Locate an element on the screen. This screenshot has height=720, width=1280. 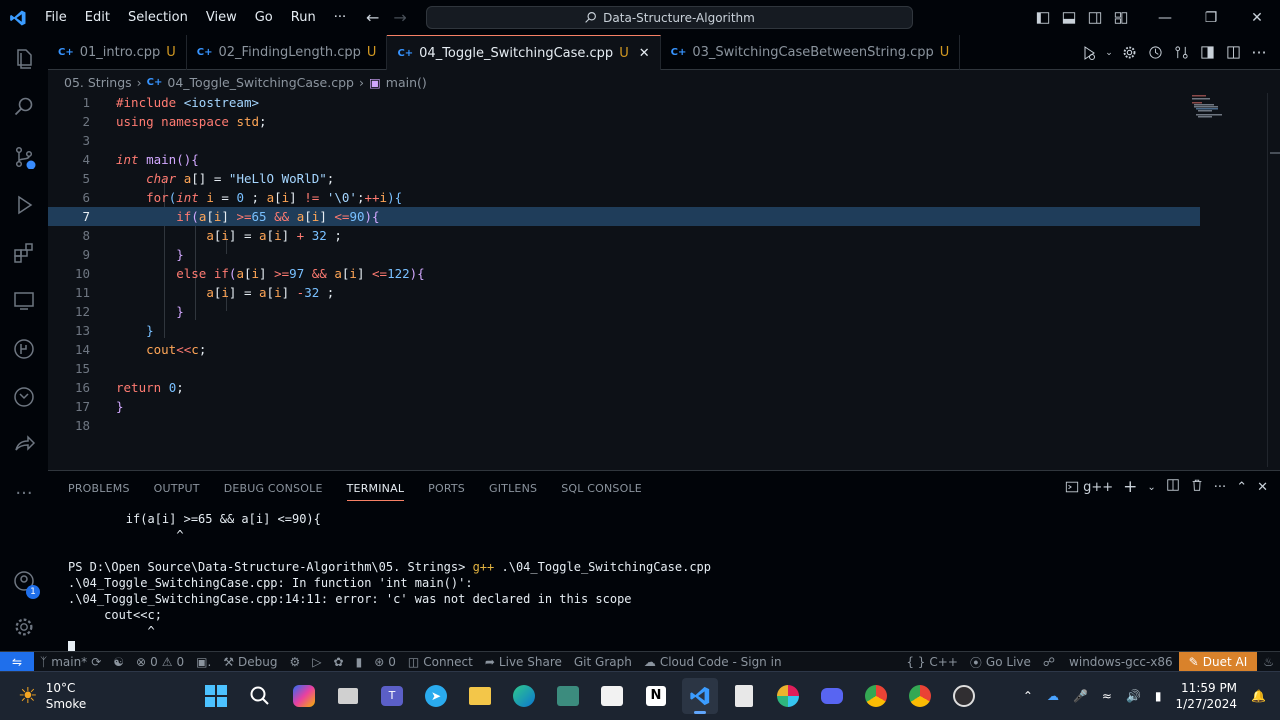
run-dropdown-chevron-icon: ⌄ is located at coordinates (1109, 53).